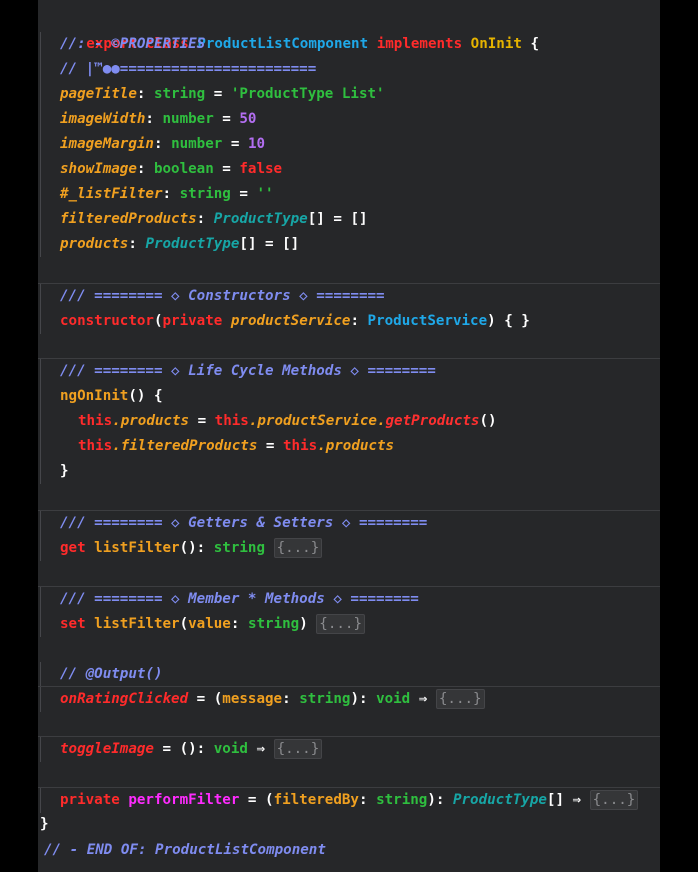 Image resolution: width=698 pixels, height=872 pixels. What do you see at coordinates (349, 194) in the screenshot?
I see `code-line-listfilter-field: #_listFilter: string = ''` at bounding box center [349, 194].